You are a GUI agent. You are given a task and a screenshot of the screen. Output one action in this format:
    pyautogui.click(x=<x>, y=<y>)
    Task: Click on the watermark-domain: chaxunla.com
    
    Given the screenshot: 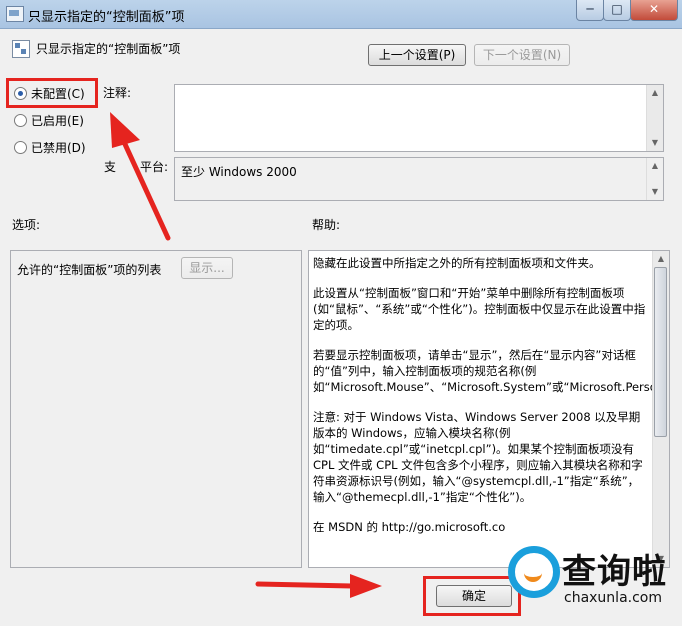 What is the action you would take?
    pyautogui.click(x=613, y=598)
    